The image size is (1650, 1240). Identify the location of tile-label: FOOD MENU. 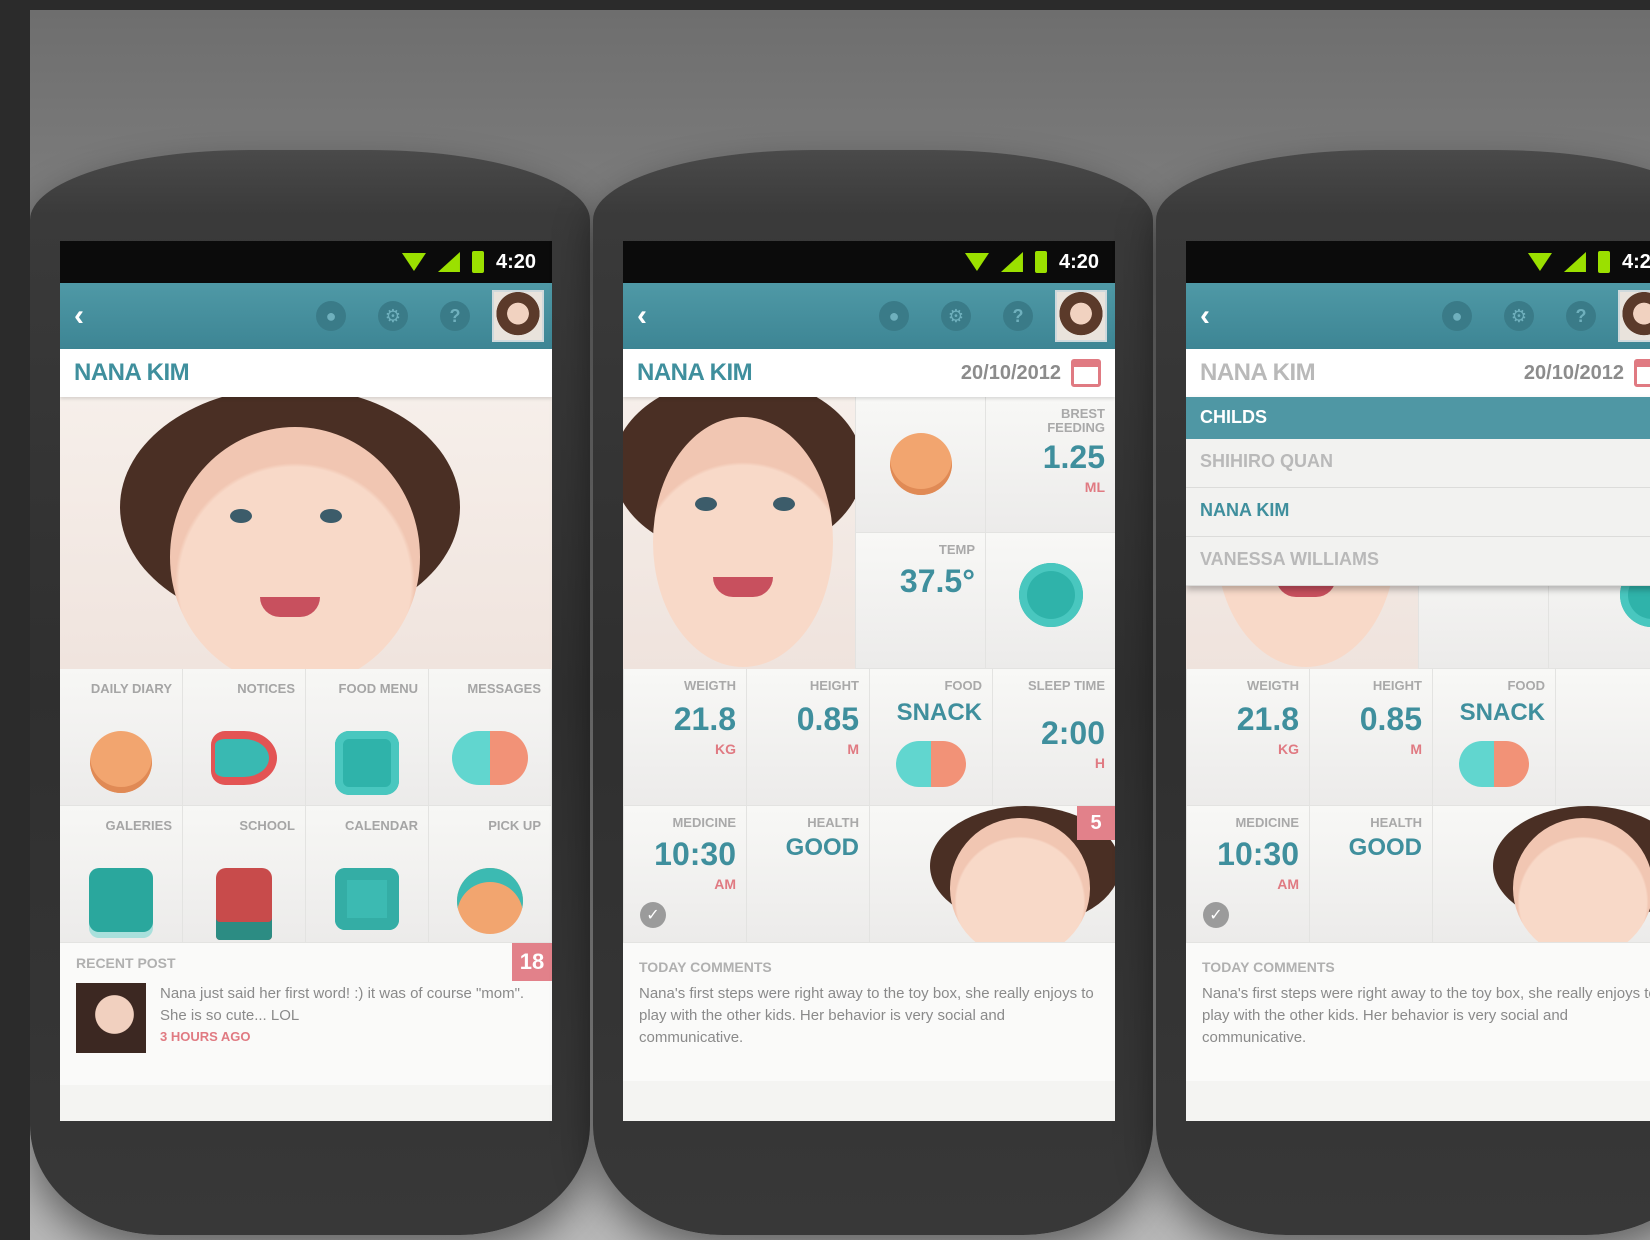
(378, 688).